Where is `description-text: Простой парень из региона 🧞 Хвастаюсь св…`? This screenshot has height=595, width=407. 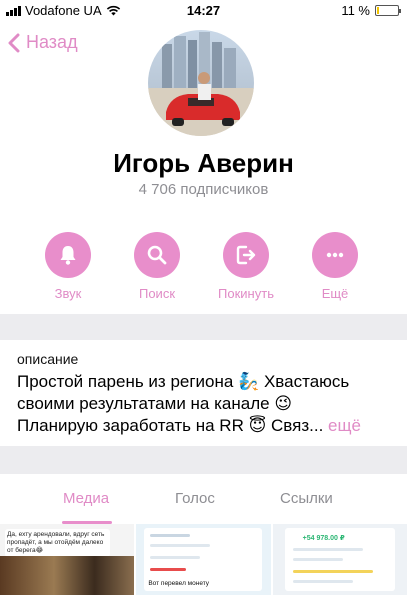
description-text: Простой парень из региона 🧞 Хвастаюсь св… is located at coordinates (207, 404).